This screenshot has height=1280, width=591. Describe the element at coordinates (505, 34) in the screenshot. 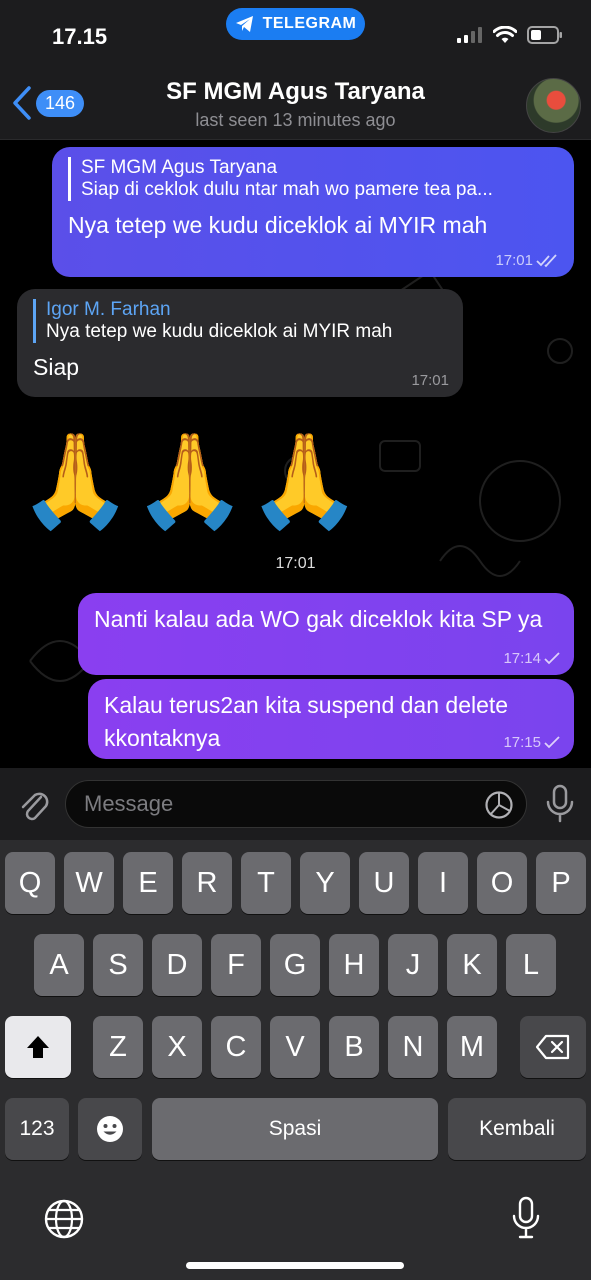

I see `wifi-icon` at that location.